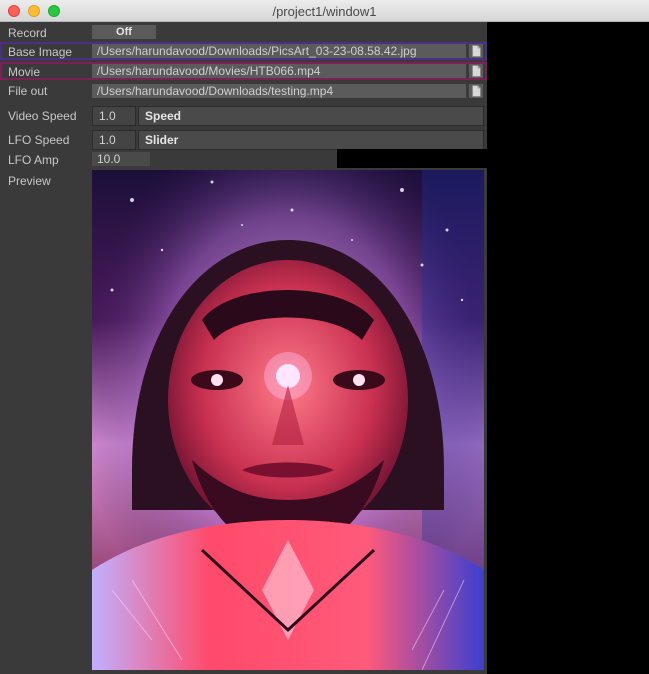 The width and height of the screenshot is (649, 674). What do you see at coordinates (311, 140) in the screenshot?
I see `lfo-speed-slider: Slider` at bounding box center [311, 140].